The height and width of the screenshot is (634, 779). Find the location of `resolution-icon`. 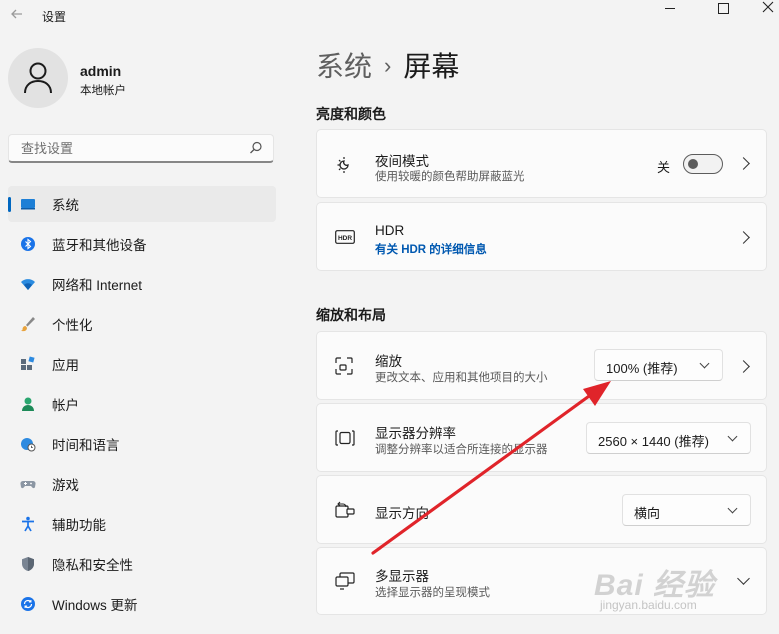

resolution-icon is located at coordinates (345, 438).